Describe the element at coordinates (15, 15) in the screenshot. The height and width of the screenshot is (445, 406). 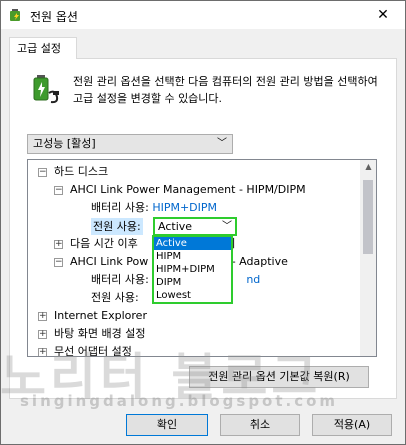
I see `power-options-app-icon` at that location.